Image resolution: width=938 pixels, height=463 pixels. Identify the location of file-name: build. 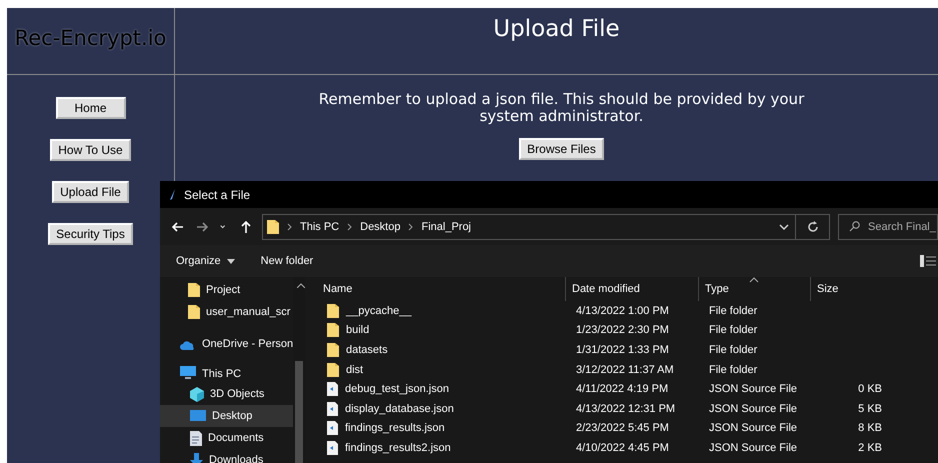
(358, 330).